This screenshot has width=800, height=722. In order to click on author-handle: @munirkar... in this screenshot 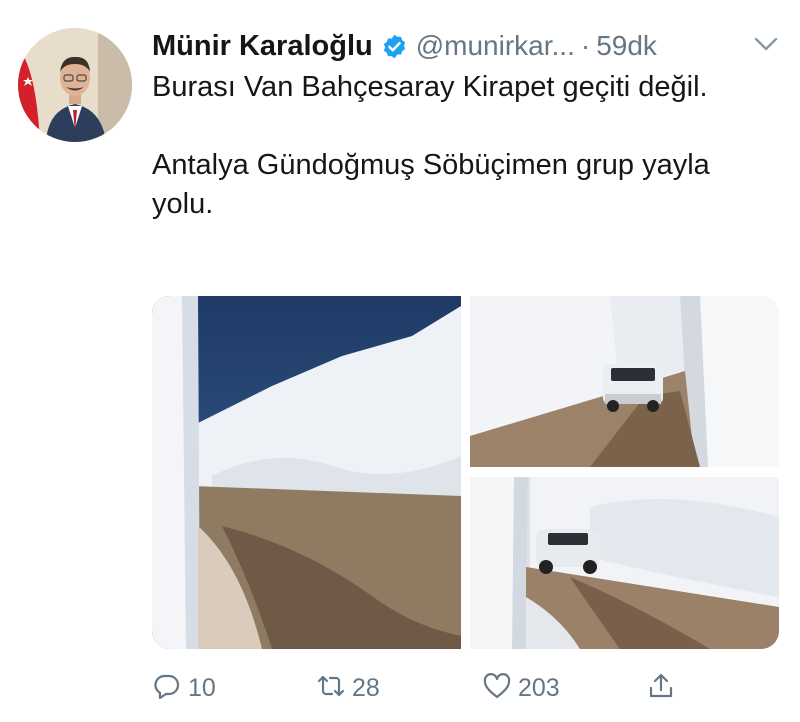, I will do `click(495, 46)`.